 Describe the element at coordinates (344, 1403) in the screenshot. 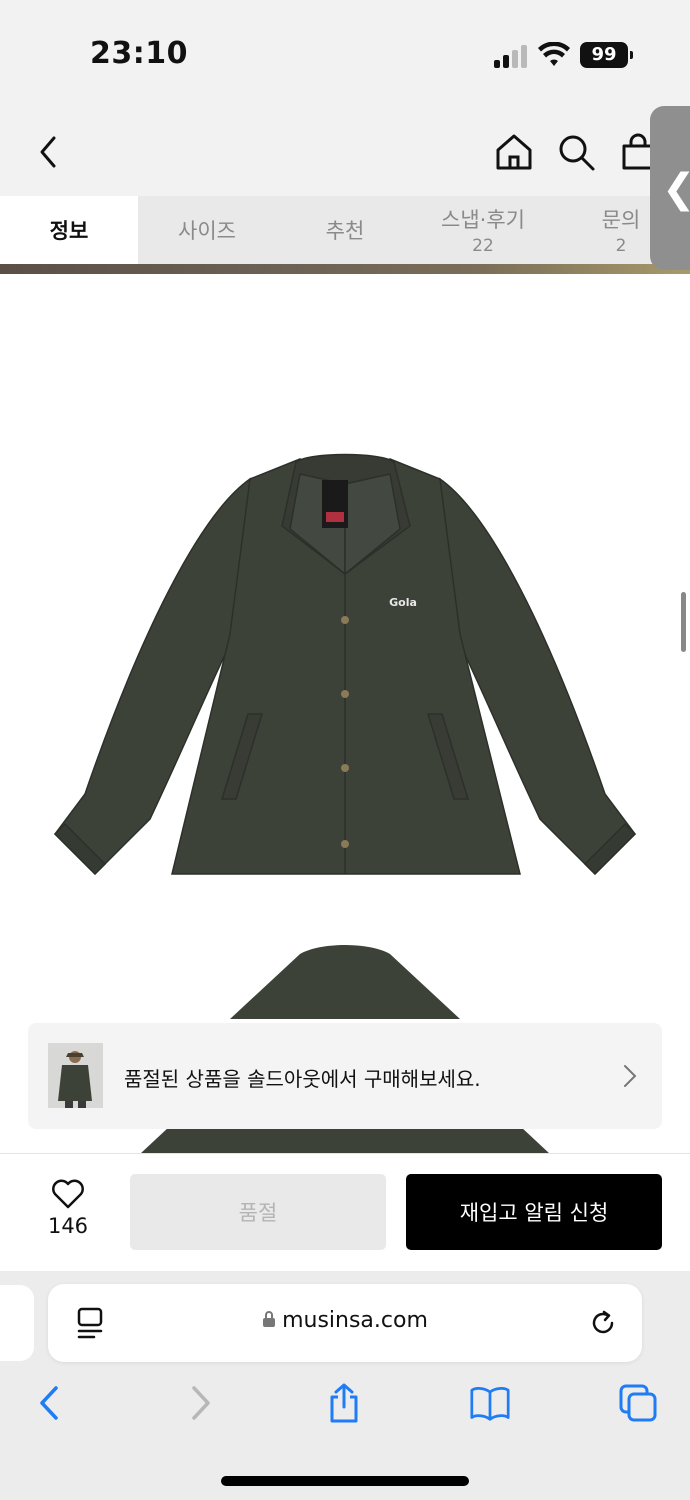

I see `share-icon` at that location.